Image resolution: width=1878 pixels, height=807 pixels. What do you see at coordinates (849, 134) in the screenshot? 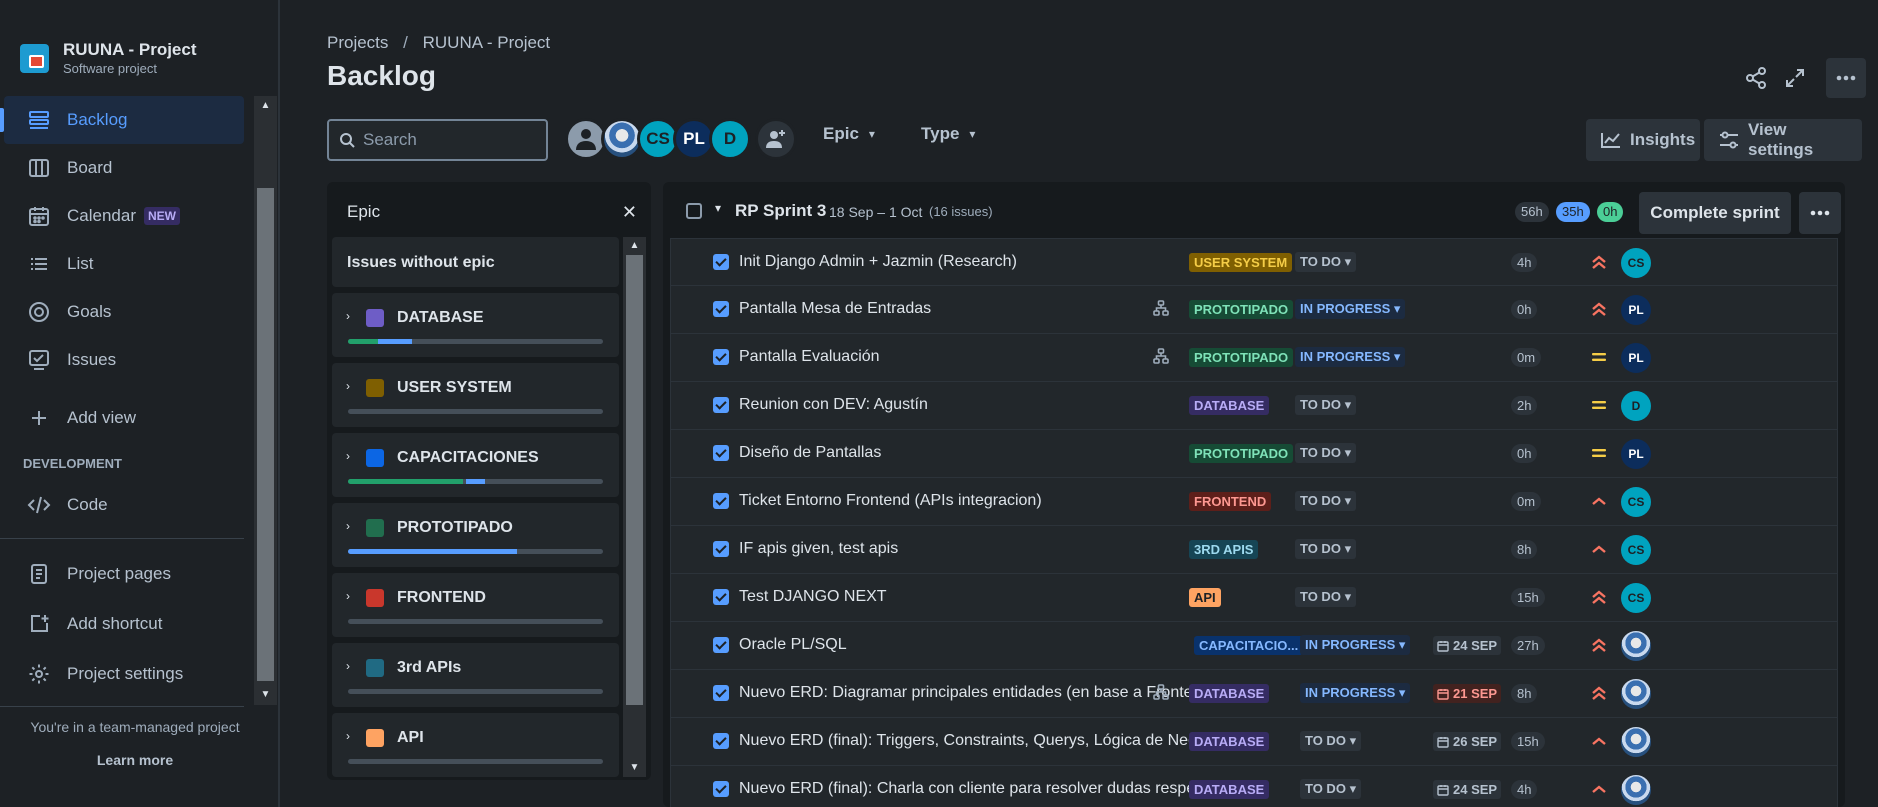
I see `epic-filter-button: Epic ▾` at bounding box center [849, 134].